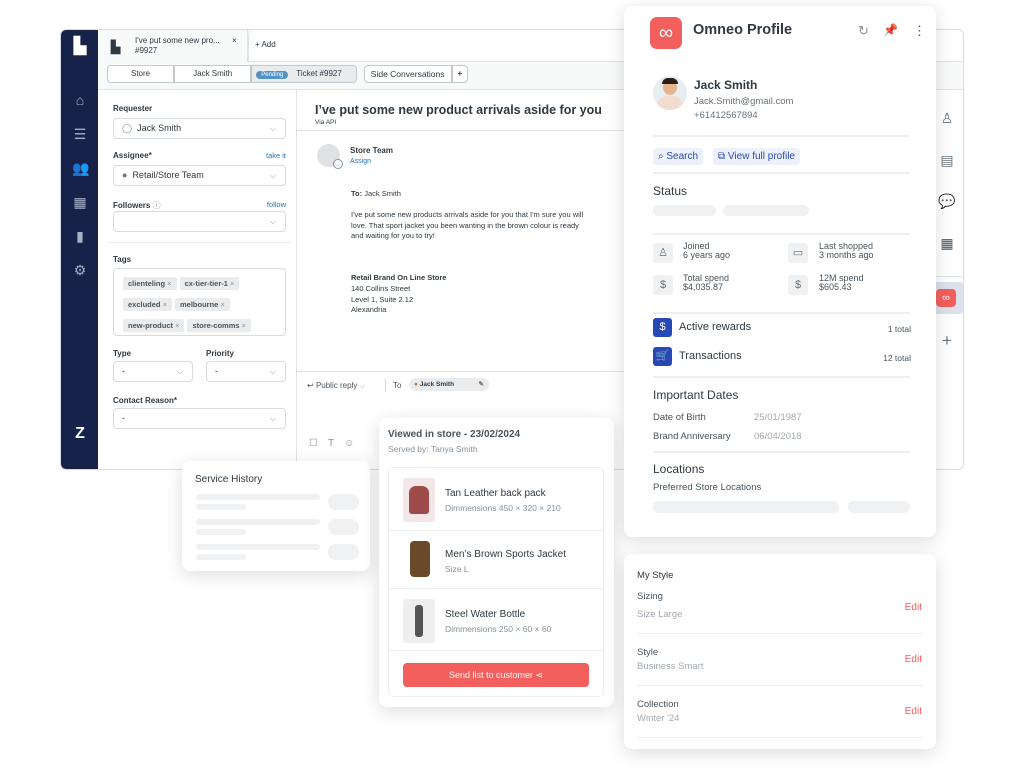  What do you see at coordinates (419, 560) in the screenshot?
I see `product-image` at bounding box center [419, 560].